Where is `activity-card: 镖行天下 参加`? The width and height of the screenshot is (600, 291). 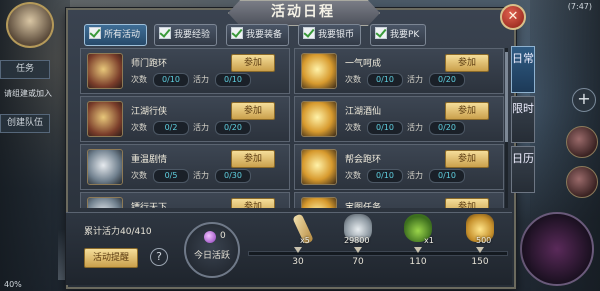
activity-card: 镖行天下 参加 is located at coordinates (185, 200).